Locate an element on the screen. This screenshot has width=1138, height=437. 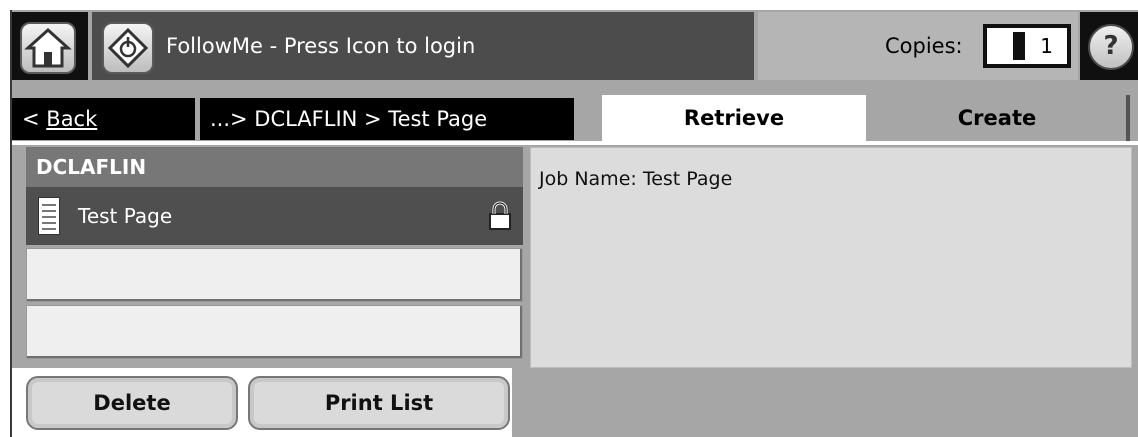
copies-value: 1 is located at coordinates (1046, 46).